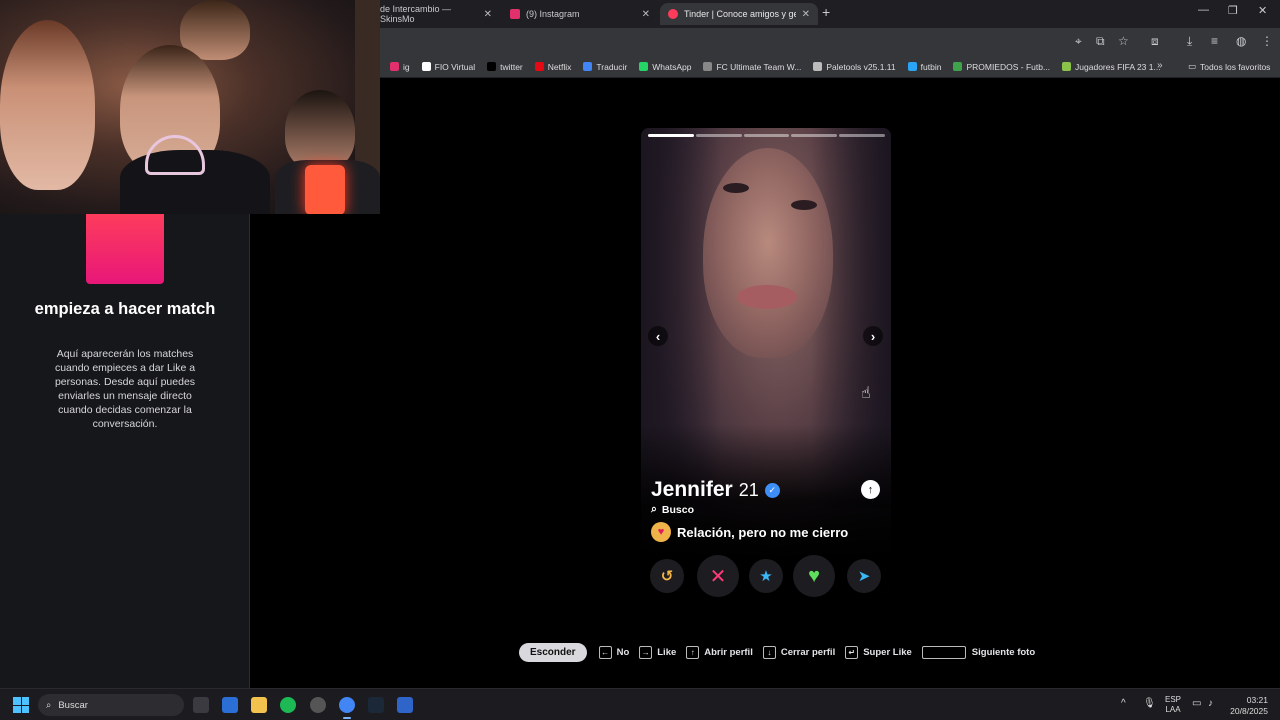 The width and height of the screenshot is (1280, 720). I want to click on bookmark-item: Paletools v25.1.11, so click(854, 66).